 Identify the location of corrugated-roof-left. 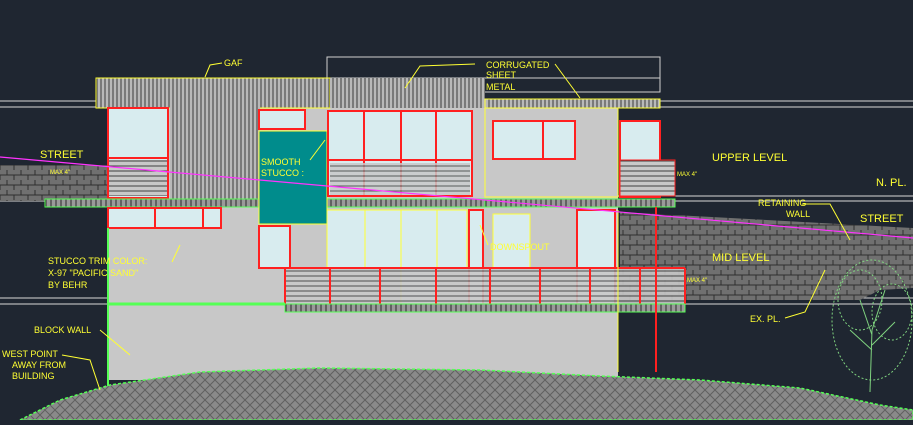
(213, 93).